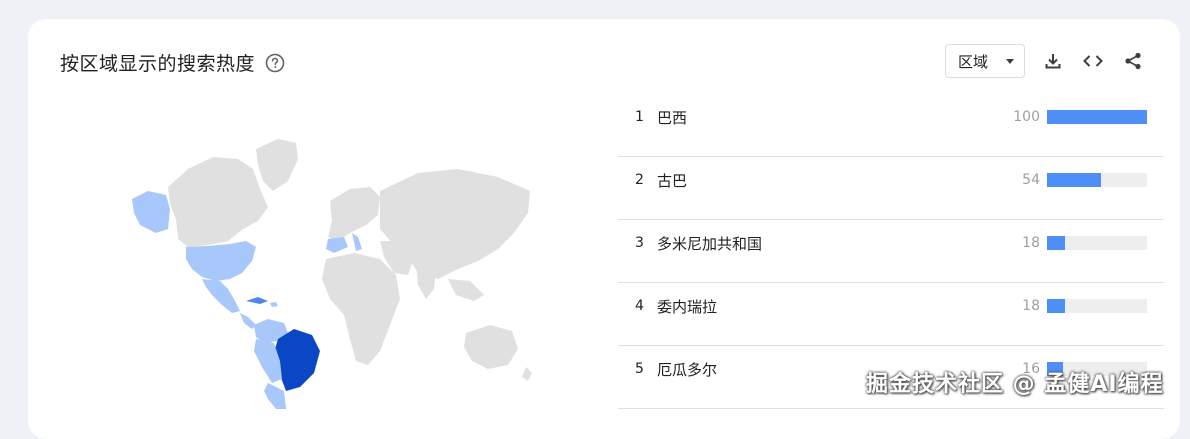  What do you see at coordinates (1031, 180) in the screenshot?
I see `ranking-value: 54` at bounding box center [1031, 180].